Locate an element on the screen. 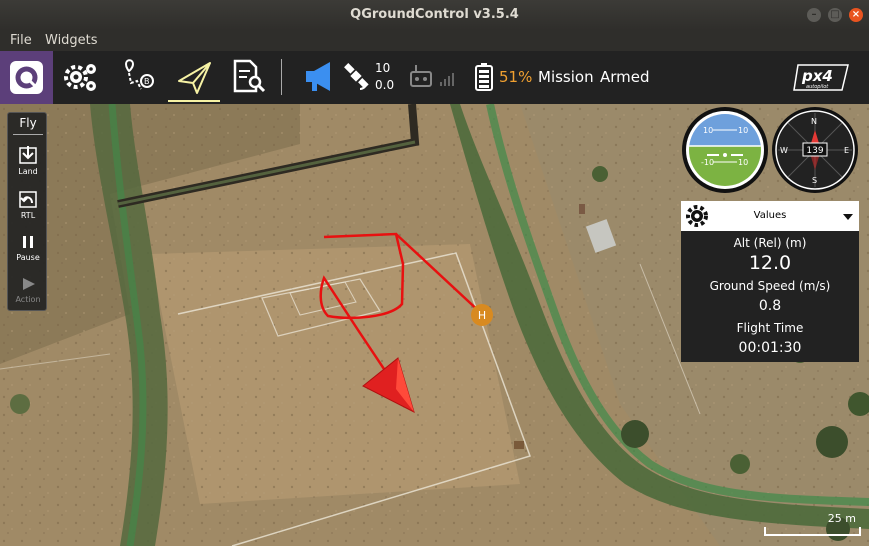 This screenshot has width=869, height=546. gear-icon is located at coordinates (80, 77).